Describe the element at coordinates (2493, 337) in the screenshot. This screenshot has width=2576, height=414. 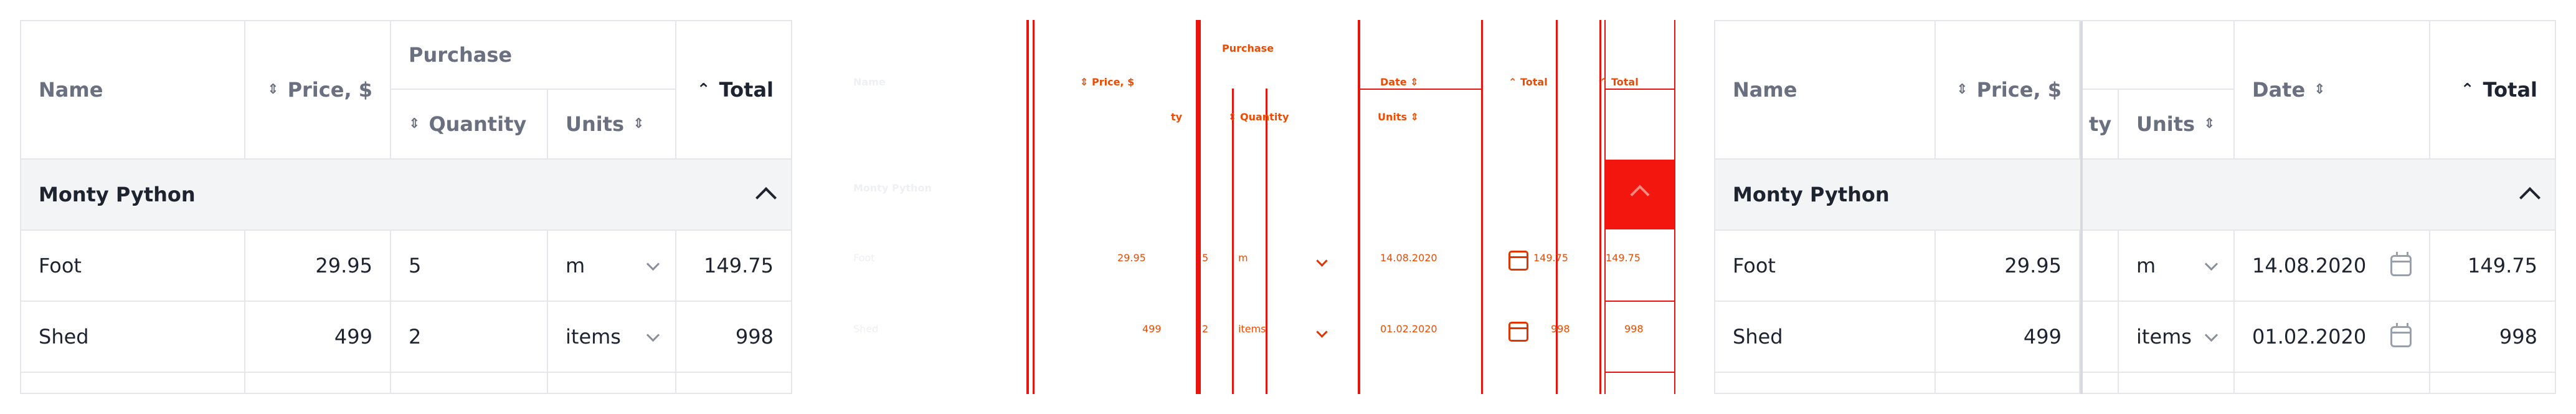
I see `cell-total: 998` at that location.